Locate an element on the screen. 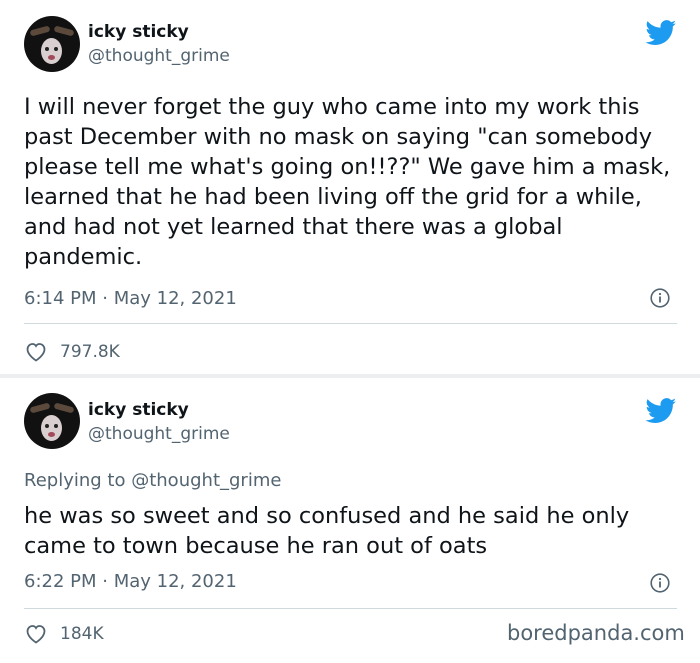 The width and height of the screenshot is (700, 663). watermark: boredpanda.com is located at coordinates (596, 633).